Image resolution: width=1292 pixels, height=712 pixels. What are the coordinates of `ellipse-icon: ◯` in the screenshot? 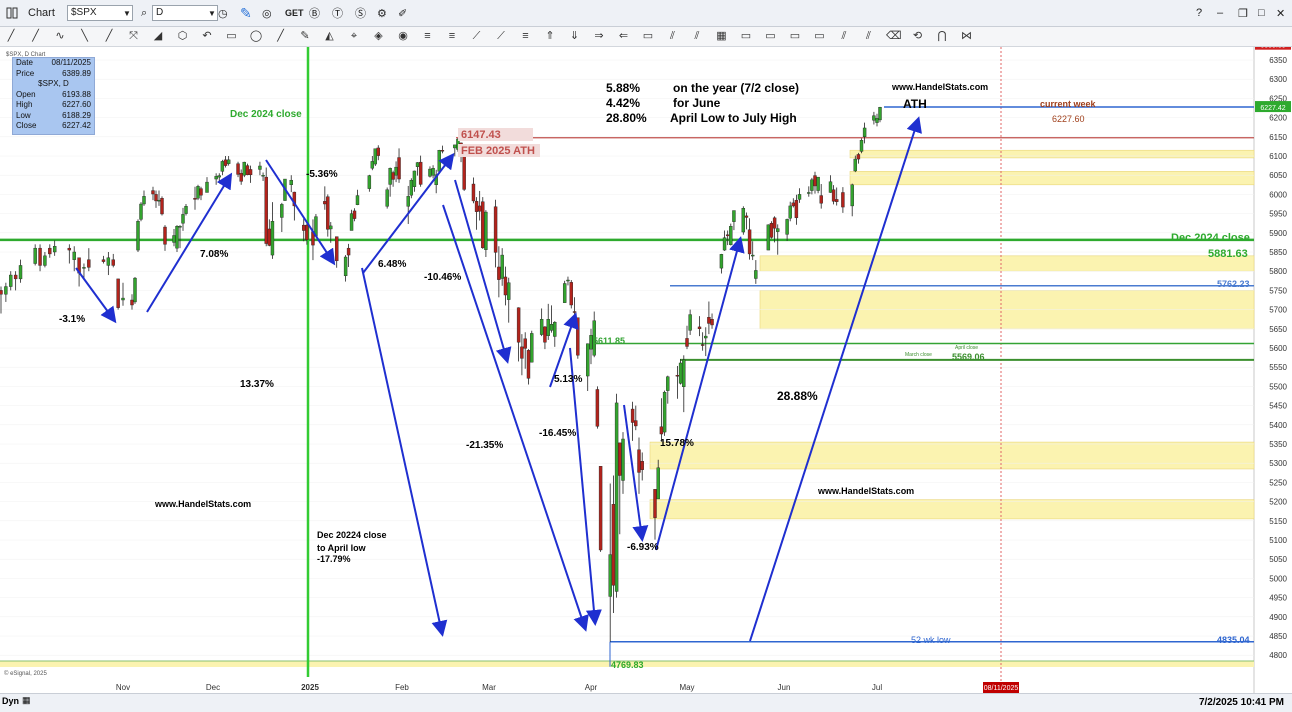 It's located at (256, 36).